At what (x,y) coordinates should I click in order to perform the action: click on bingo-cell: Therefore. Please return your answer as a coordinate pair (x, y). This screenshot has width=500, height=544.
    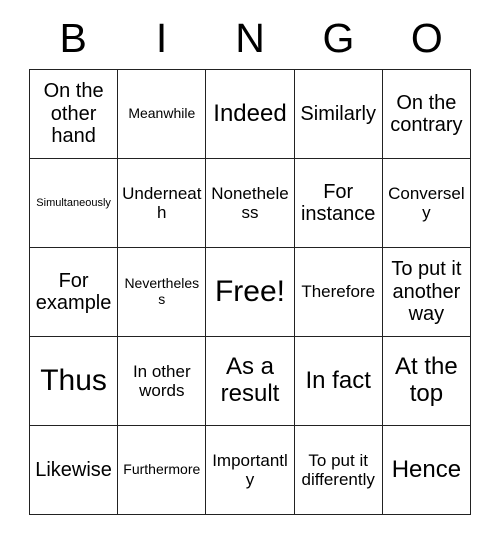
    Looking at the image, I should click on (338, 292).